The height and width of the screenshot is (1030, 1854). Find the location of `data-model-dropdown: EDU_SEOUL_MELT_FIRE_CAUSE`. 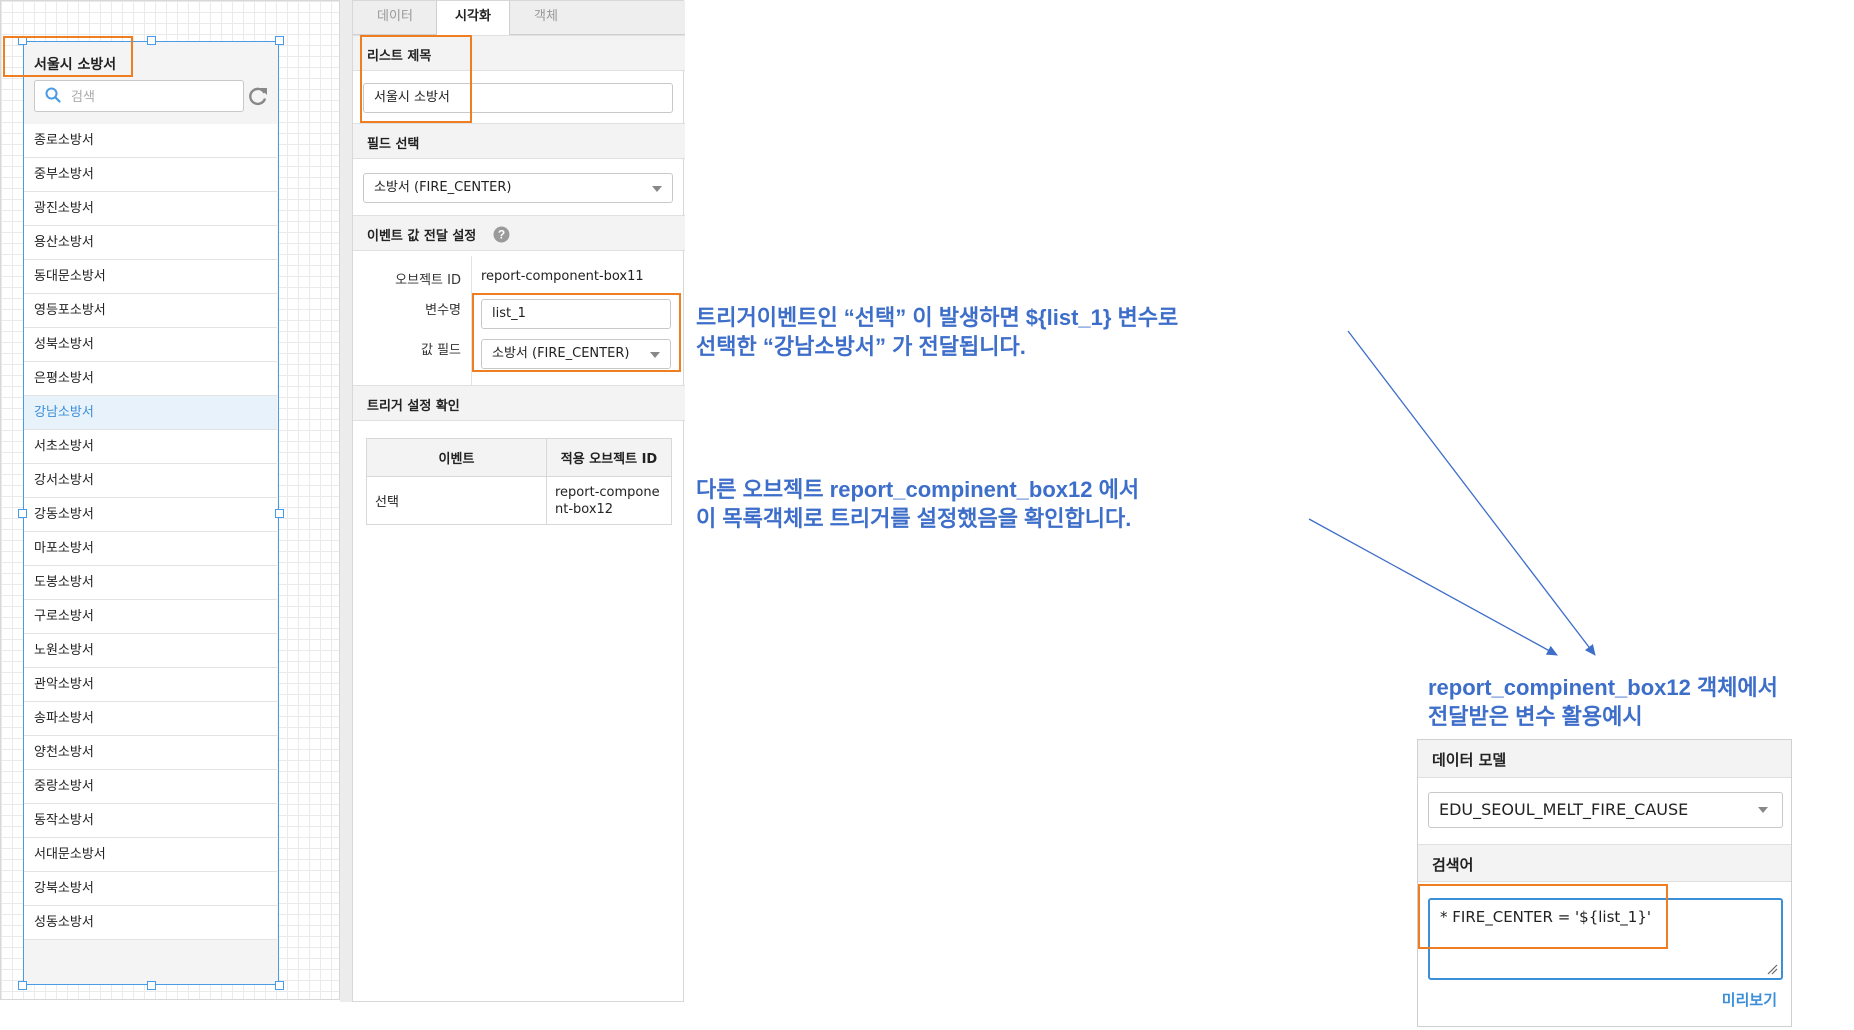

data-model-dropdown: EDU_SEOUL_MELT_FIRE_CAUSE is located at coordinates (1605, 810).